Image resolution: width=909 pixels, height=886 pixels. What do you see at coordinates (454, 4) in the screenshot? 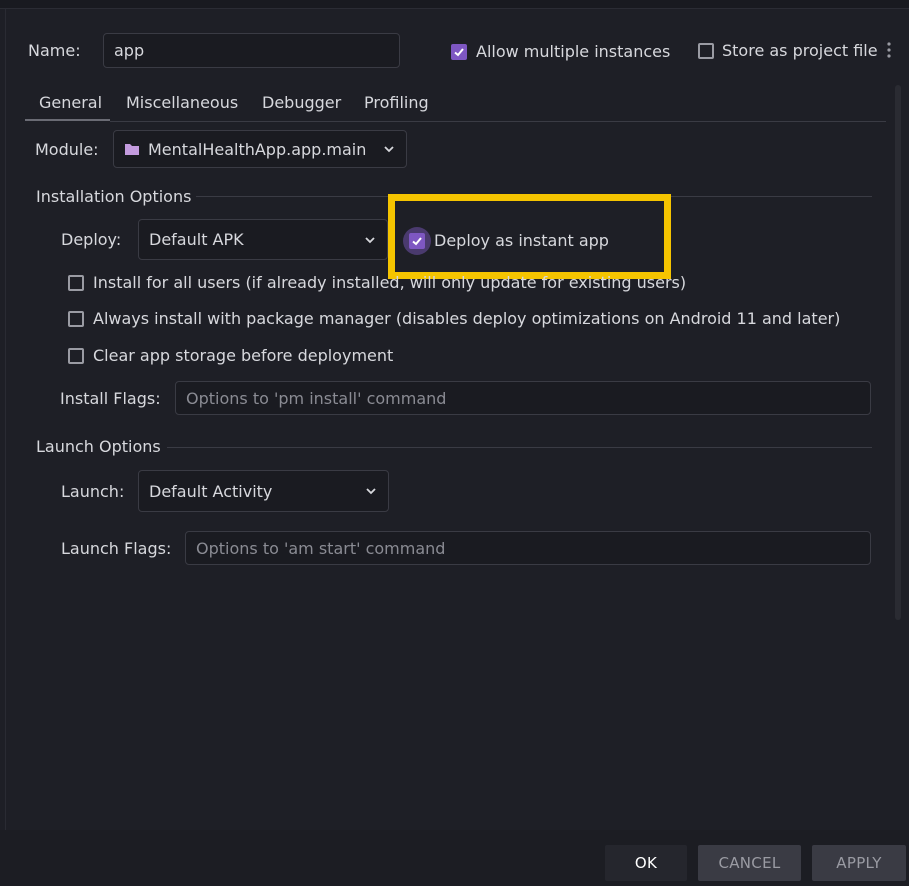
I see `window-top-edge` at bounding box center [454, 4].